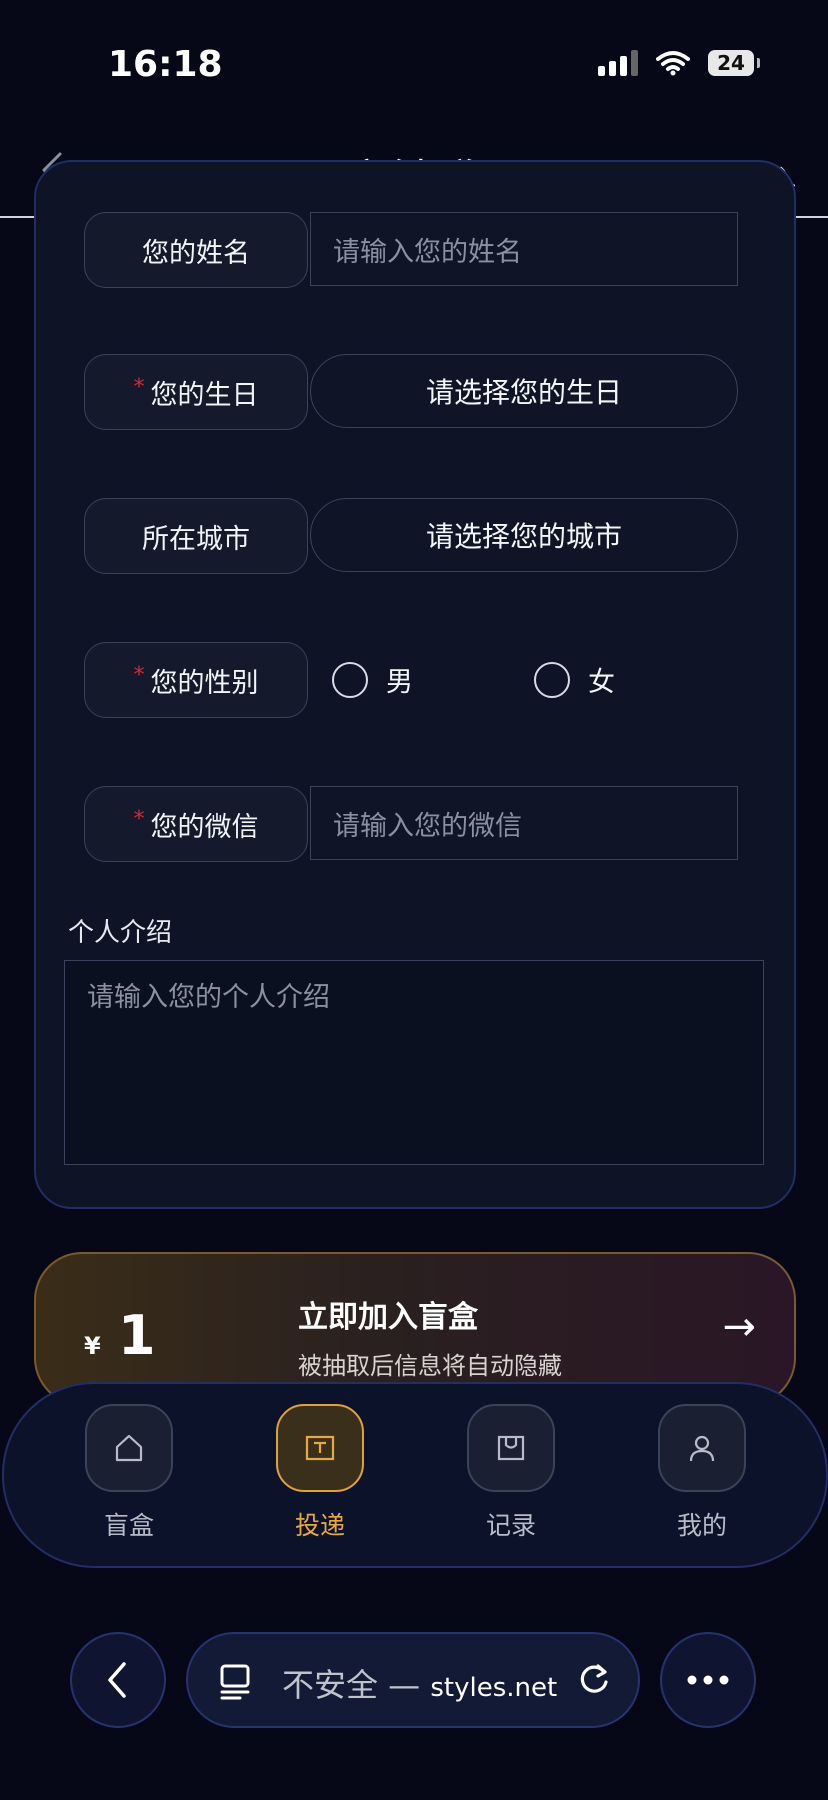 The width and height of the screenshot is (828, 1800). I want to click on city-row: 所在城市 请选择您的城市, so click(412, 536).